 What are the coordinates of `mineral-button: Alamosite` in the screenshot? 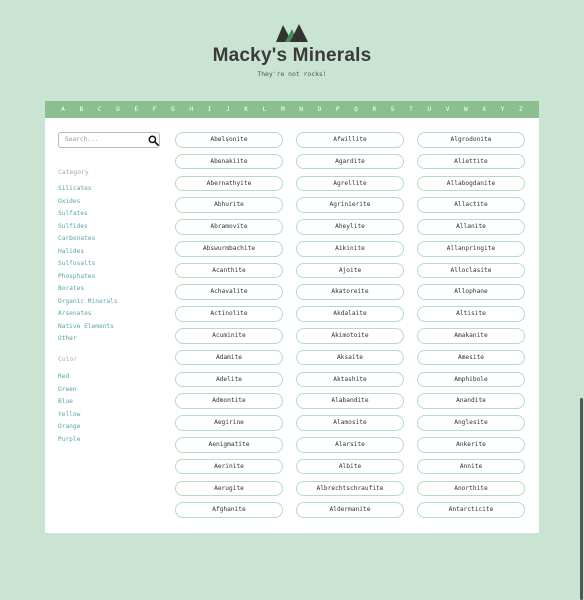 It's located at (350, 423).